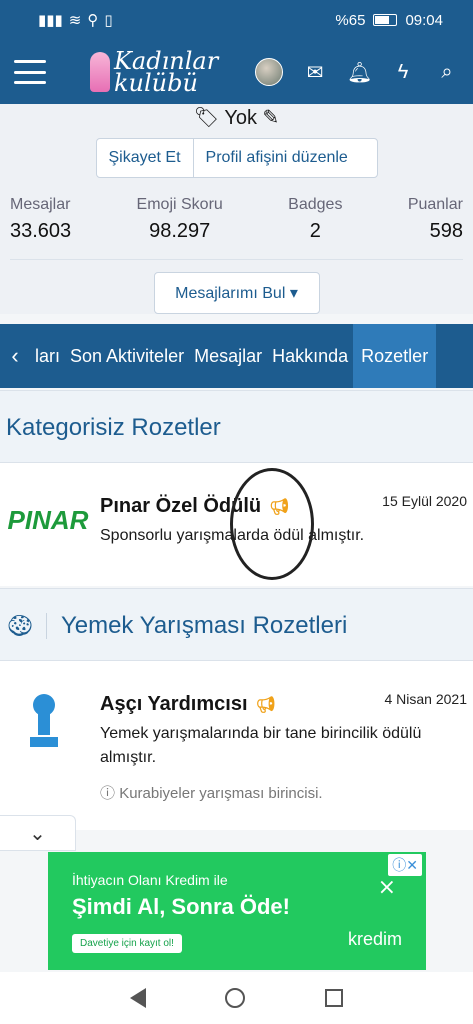 The height and width of the screenshot is (1024, 473). Describe the element at coordinates (236, 293) in the screenshot. I see `find-messages-button: Mesajlarımı Bul ▾` at that location.